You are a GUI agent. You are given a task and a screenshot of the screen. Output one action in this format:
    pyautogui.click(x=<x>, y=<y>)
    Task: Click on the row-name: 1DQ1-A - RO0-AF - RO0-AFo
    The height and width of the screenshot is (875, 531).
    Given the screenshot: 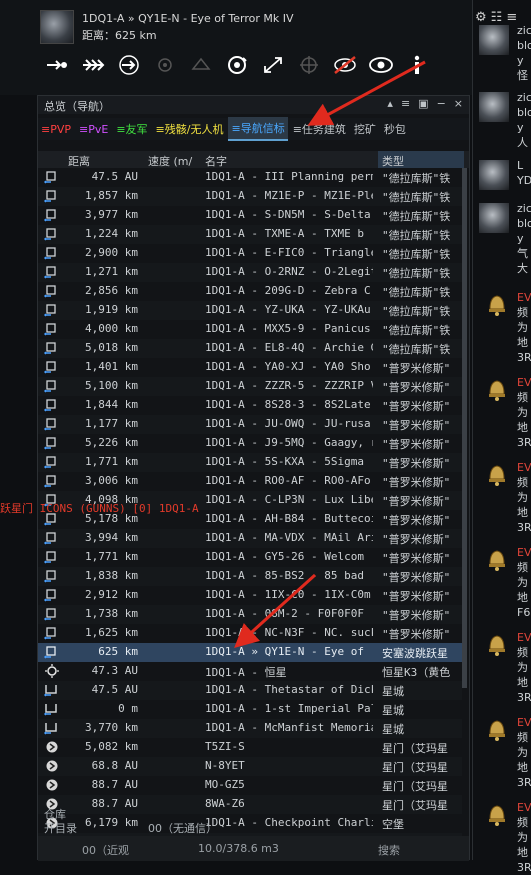 What is the action you would take?
    pyautogui.click(x=288, y=480)
    